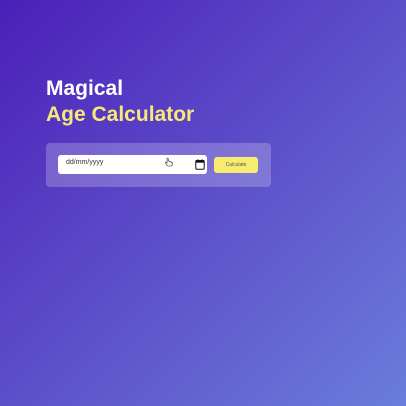  Describe the element at coordinates (85, 162) in the screenshot. I see `birthdate-placeholder: dd/mm/yyyy` at that location.